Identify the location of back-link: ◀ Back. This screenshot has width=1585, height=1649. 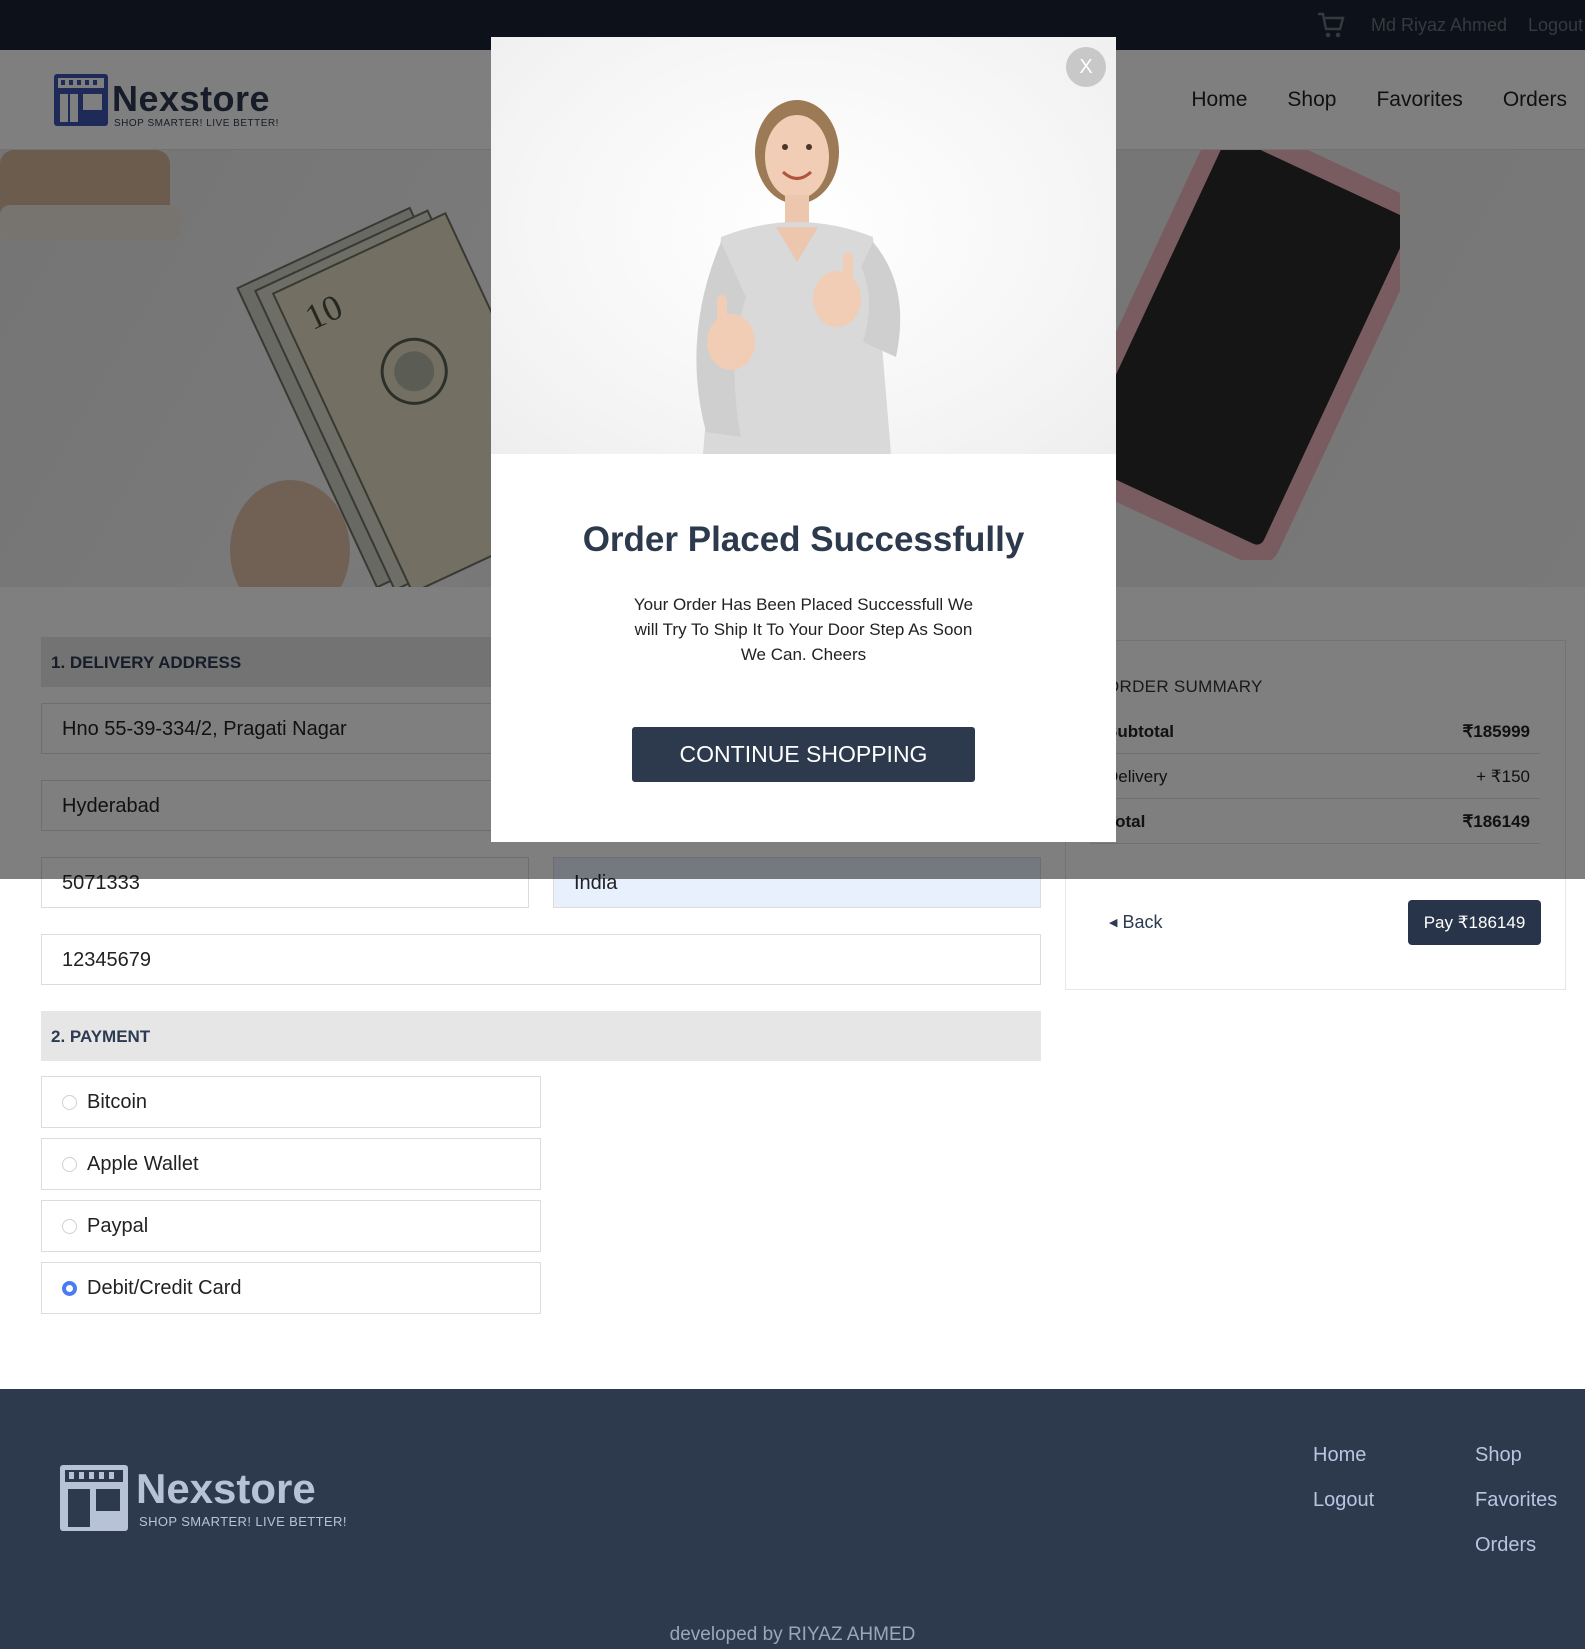
(1136, 922).